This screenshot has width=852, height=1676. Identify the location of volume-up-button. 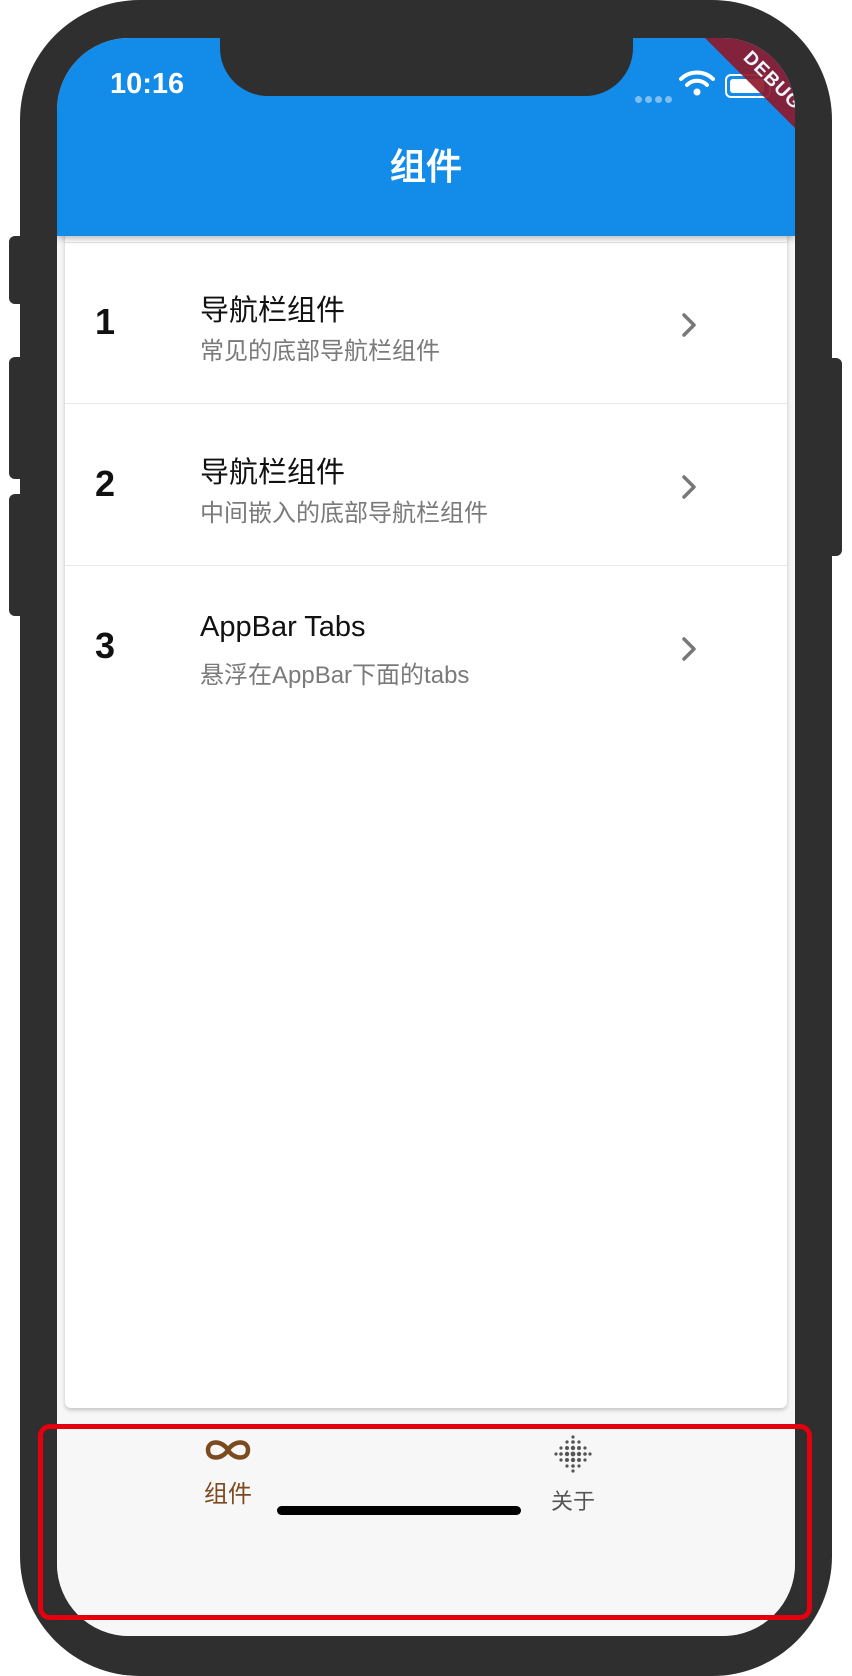
(16, 418).